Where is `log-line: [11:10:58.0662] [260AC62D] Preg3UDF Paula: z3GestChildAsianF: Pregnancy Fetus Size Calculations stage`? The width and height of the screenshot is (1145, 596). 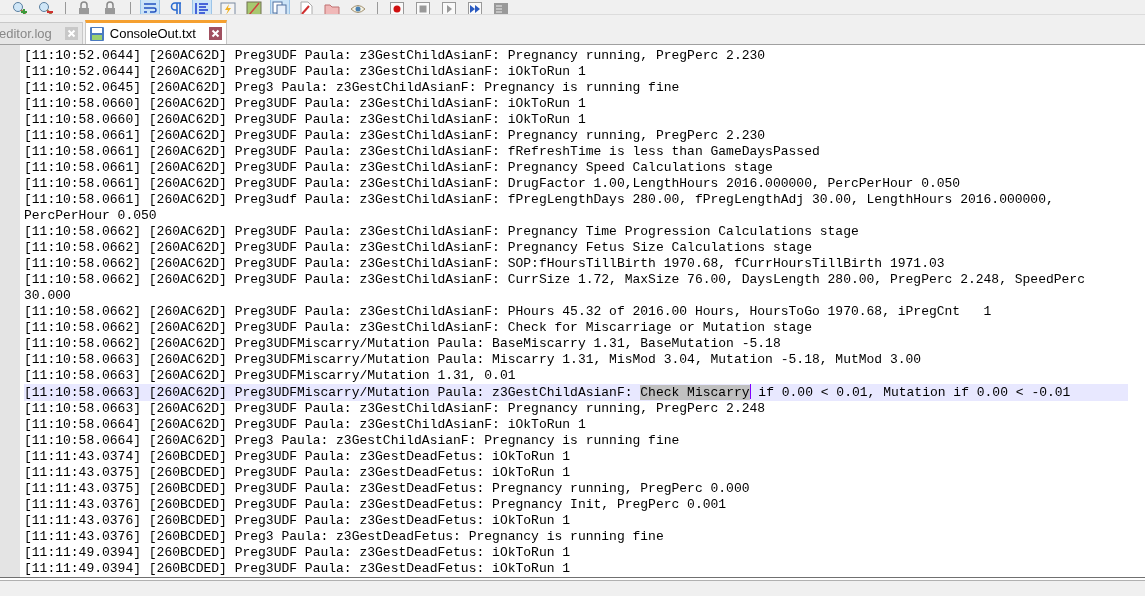
log-line: [11:10:58.0662] [260AC62D] Preg3UDF Paula: z3GestChildAsianF: Pregnancy Fetus Size Calculations stage is located at coordinates (418, 248).